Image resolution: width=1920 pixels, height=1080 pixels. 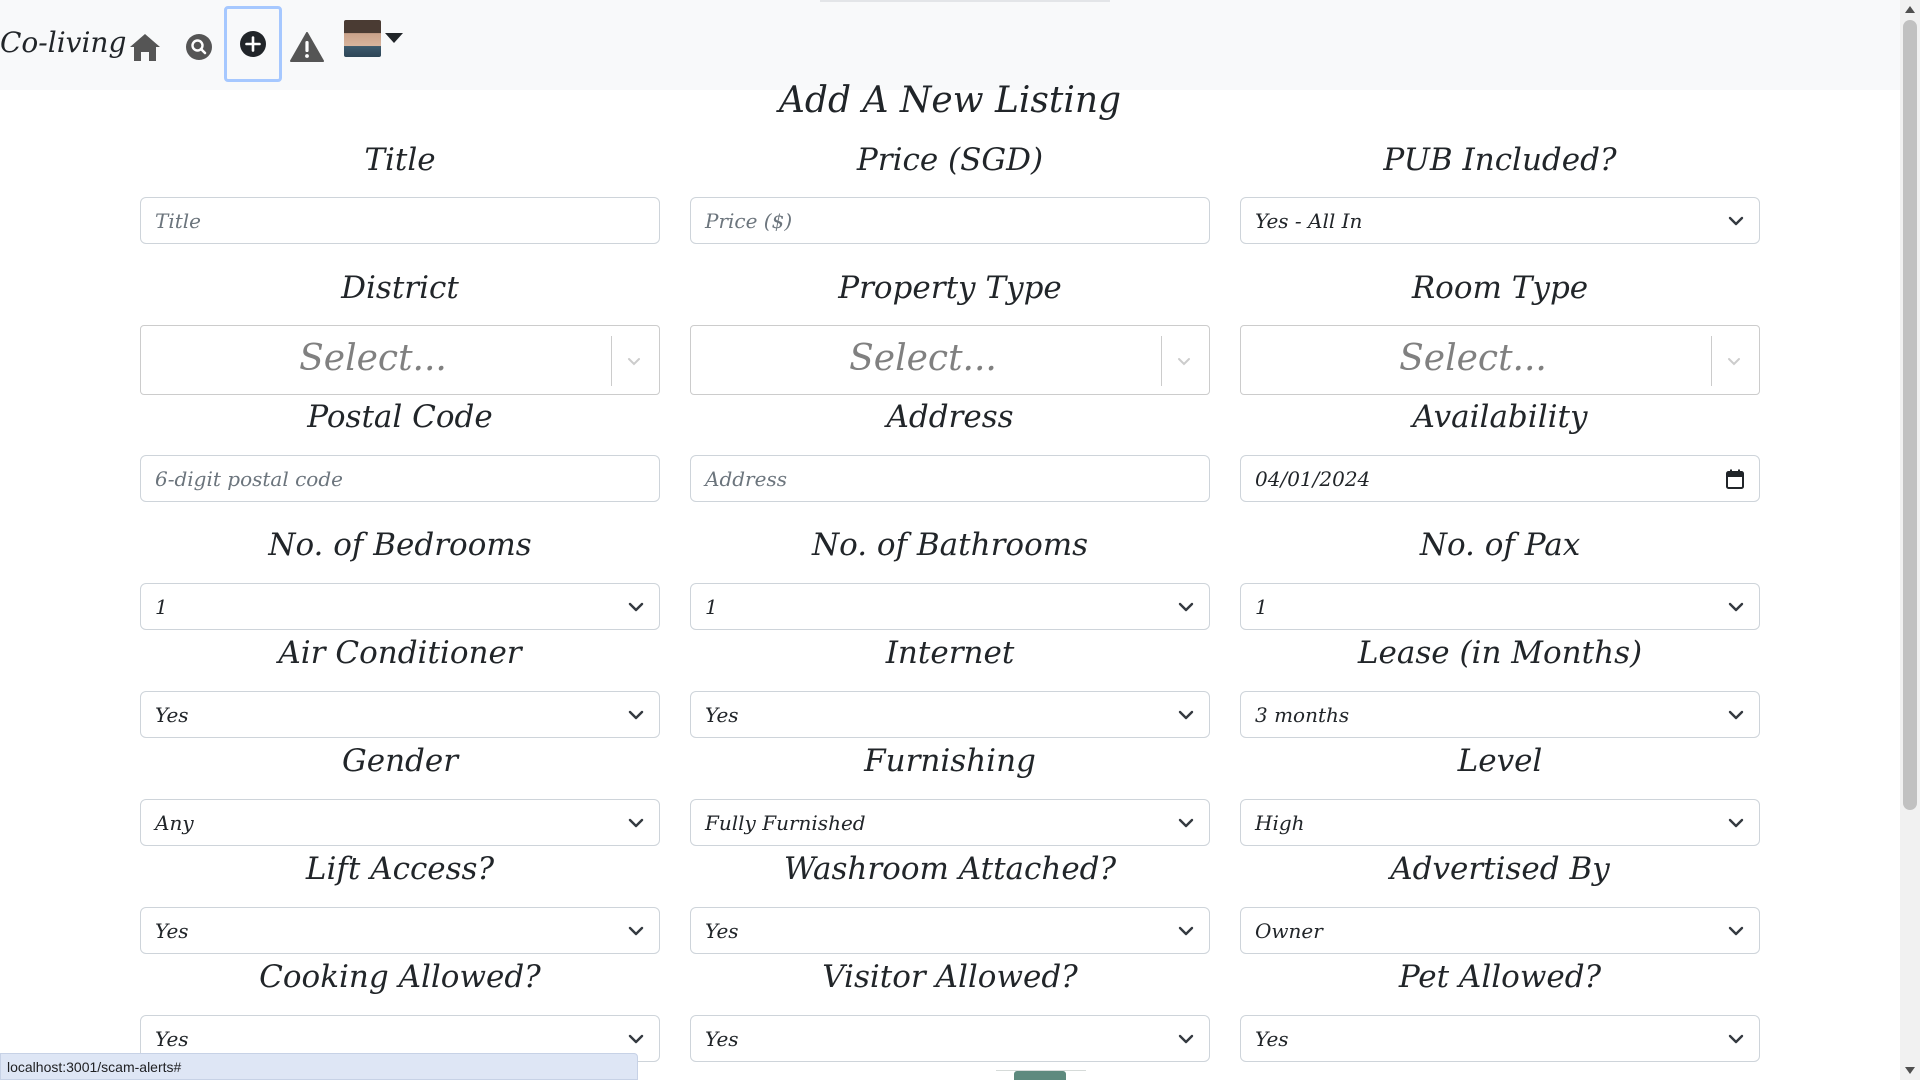 What do you see at coordinates (950, 606) in the screenshot?
I see `bathrooms-select: 1` at bounding box center [950, 606].